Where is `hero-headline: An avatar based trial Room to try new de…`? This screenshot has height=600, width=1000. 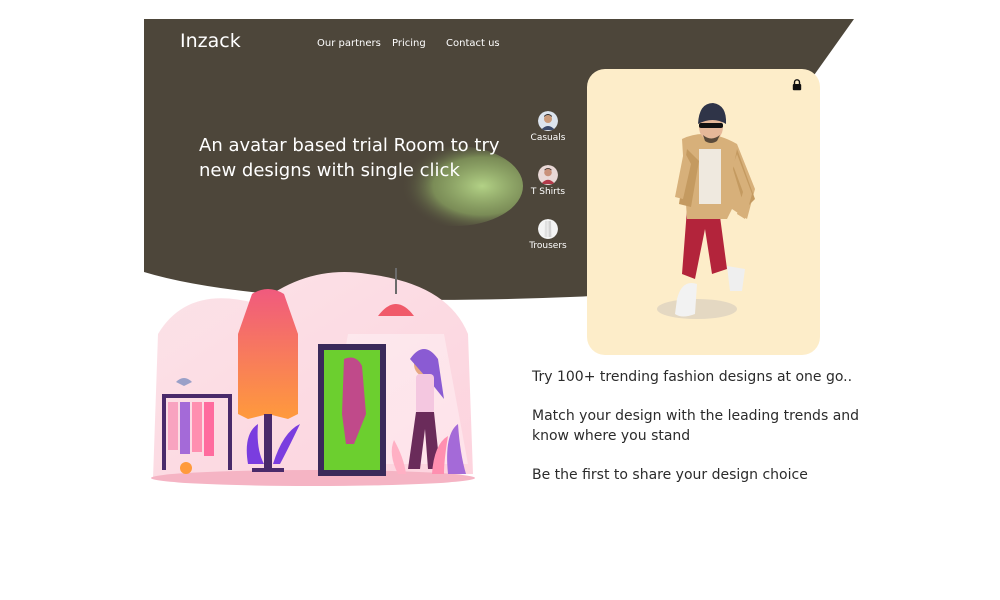 hero-headline: An avatar based trial Room to try new de… is located at coordinates (349, 158).